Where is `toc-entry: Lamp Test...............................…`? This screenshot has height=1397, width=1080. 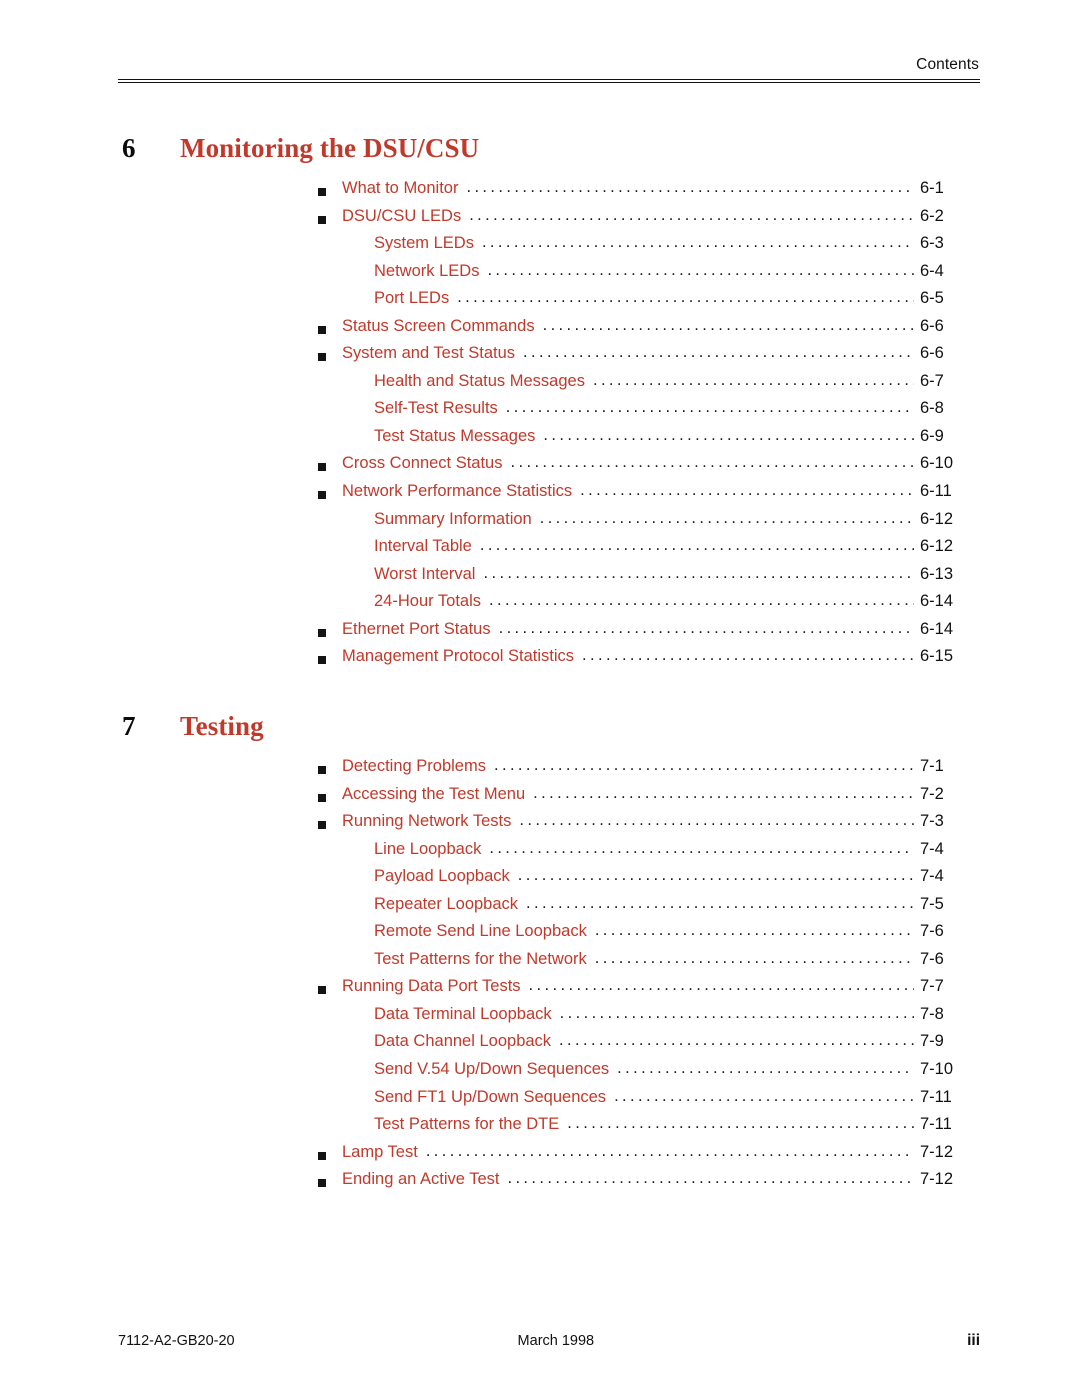 toc-entry: Lamp Test...............................… is located at coordinates (649, 1156).